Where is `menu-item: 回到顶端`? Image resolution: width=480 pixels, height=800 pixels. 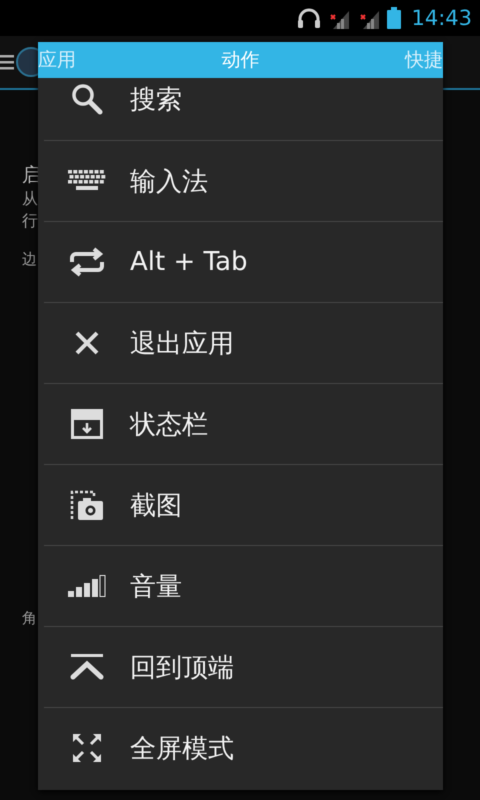
menu-item: 回到顶端 is located at coordinates (243, 666).